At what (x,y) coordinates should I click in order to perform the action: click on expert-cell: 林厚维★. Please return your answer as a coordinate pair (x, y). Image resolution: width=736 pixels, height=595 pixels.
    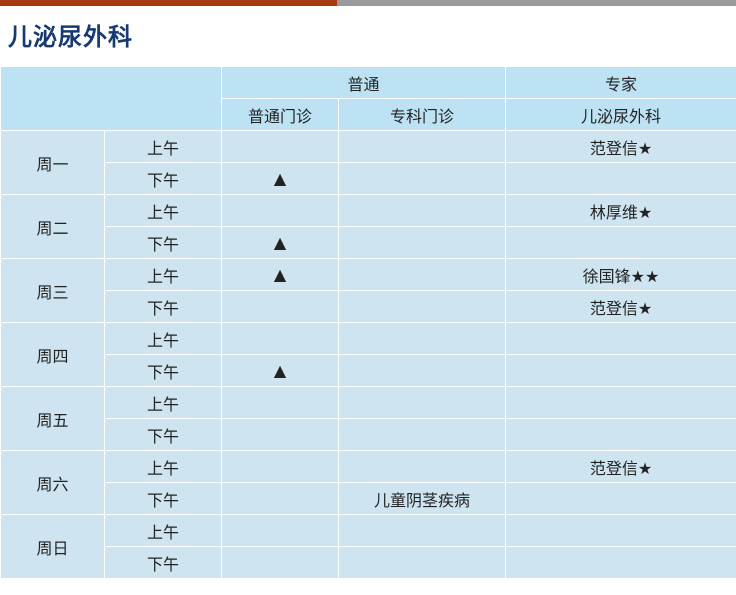
    Looking at the image, I should click on (620, 210).